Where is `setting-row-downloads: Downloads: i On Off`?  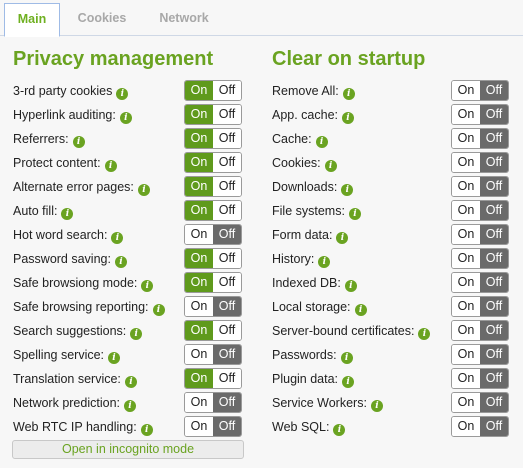 setting-row-downloads: Downloads: i On Off is located at coordinates (390, 187).